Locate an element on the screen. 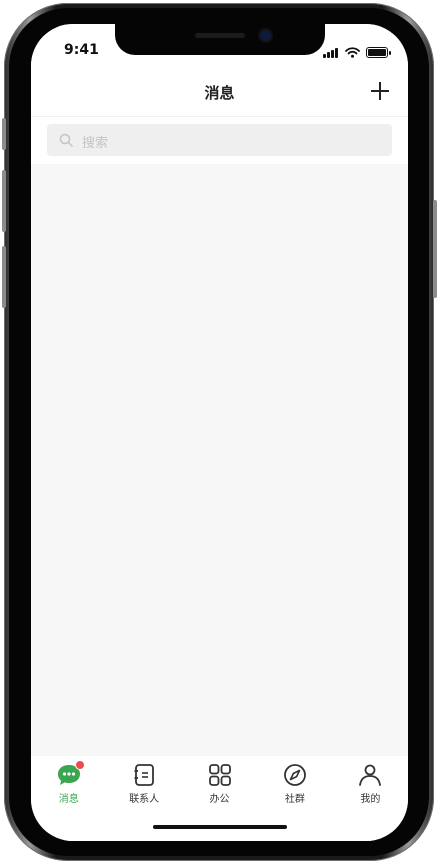 The width and height of the screenshot is (439, 865). battery-icon is located at coordinates (378, 52).